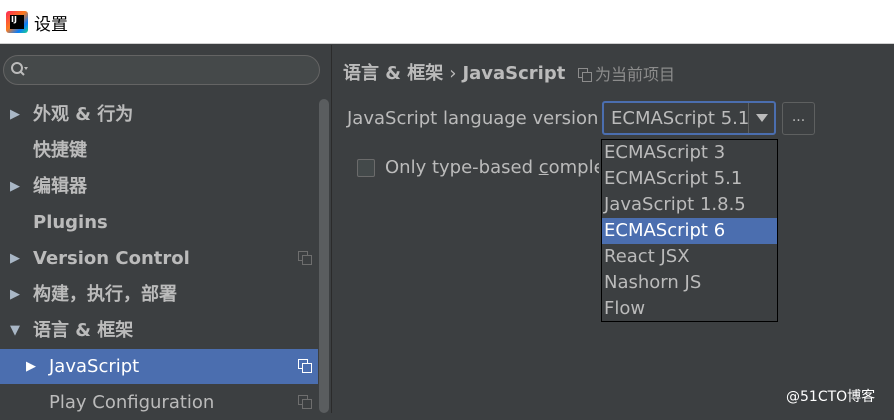  I want to click on option-ecmascript-3: ECMAScript 3, so click(689, 153).